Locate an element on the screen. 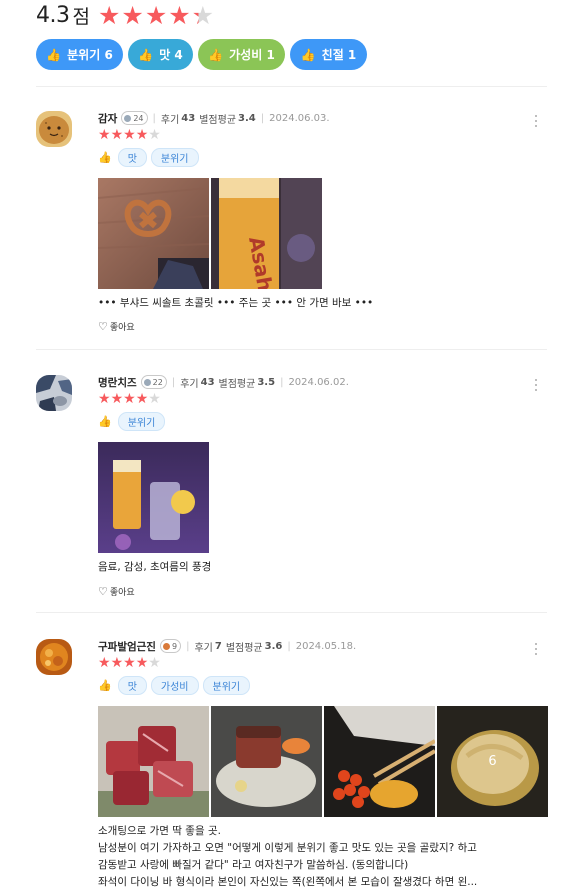 The height and width of the screenshot is (892, 584). score-unit: 점 is located at coordinates (81, 16).